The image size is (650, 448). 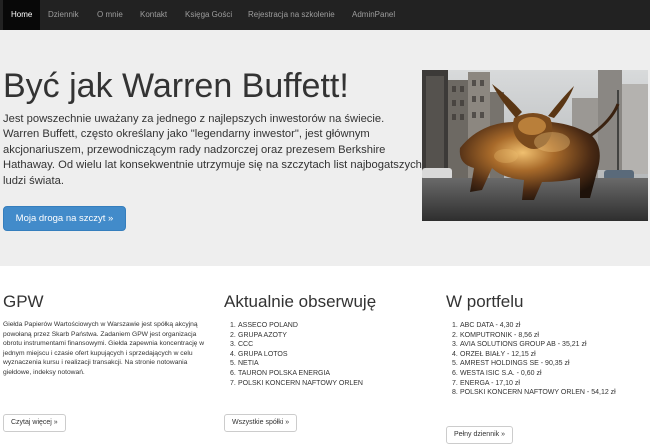 What do you see at coordinates (176, 86) in the screenshot?
I see `hero-title: Być jak Warren Buffett!` at bounding box center [176, 86].